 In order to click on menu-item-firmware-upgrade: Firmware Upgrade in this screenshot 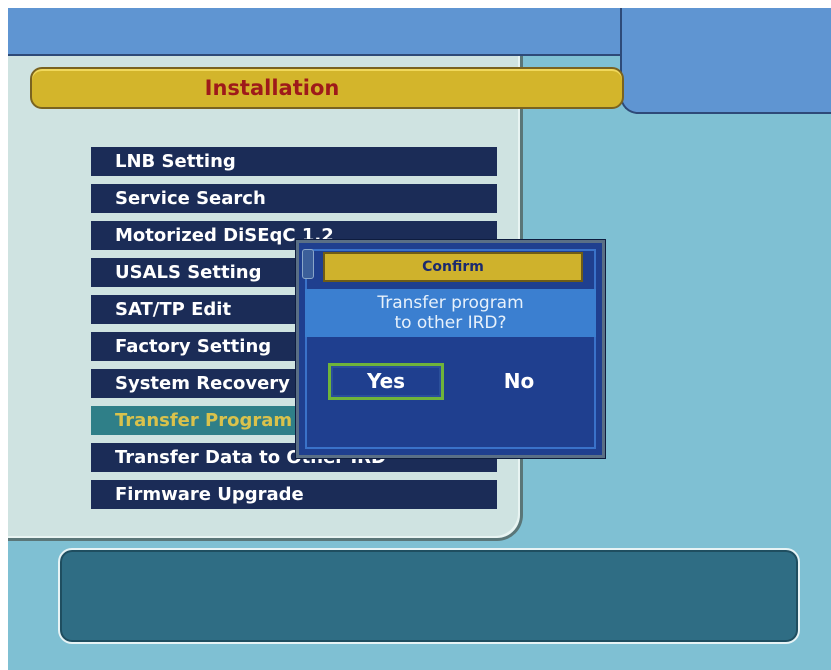, I will do `click(294, 494)`.